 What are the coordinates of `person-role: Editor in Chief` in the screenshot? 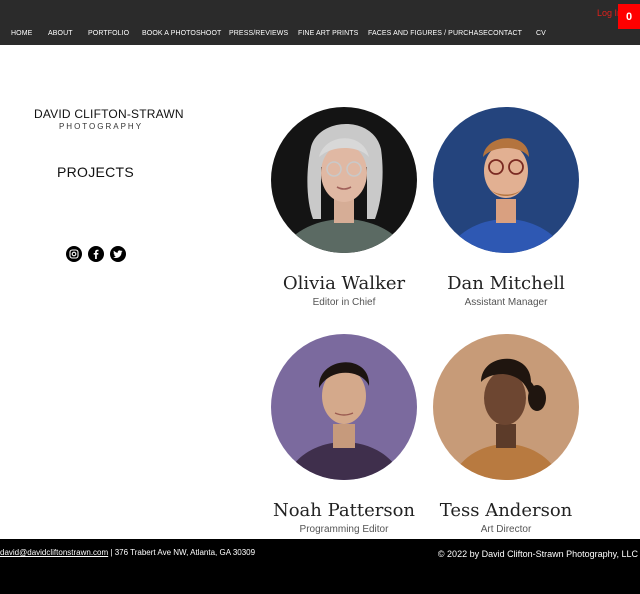 It's located at (344, 302).